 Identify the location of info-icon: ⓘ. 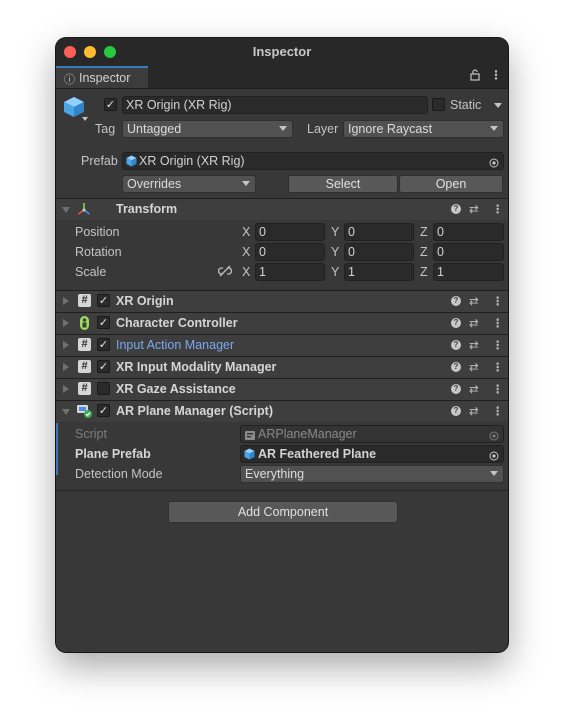
(69, 80).